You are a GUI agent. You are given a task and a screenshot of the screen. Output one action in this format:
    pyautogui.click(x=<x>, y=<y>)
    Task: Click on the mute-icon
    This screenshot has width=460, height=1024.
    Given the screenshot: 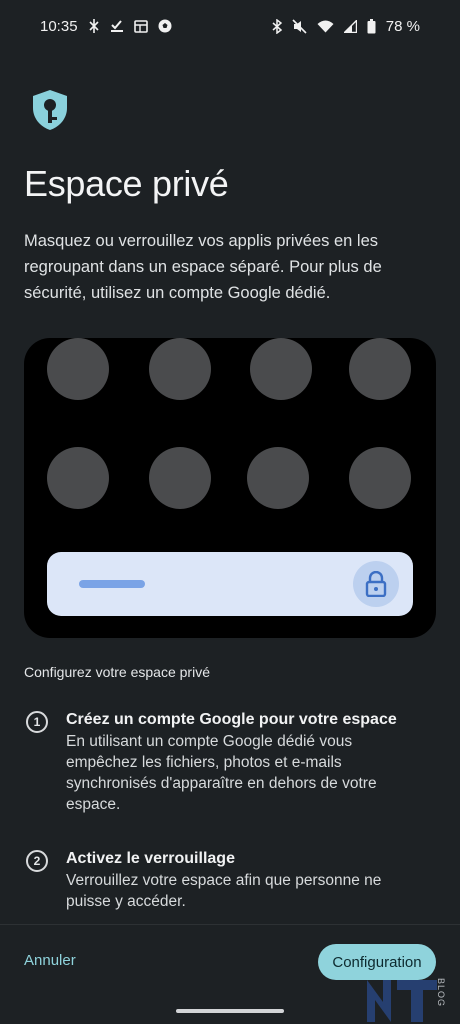 What is the action you would take?
    pyautogui.click(x=299, y=26)
    